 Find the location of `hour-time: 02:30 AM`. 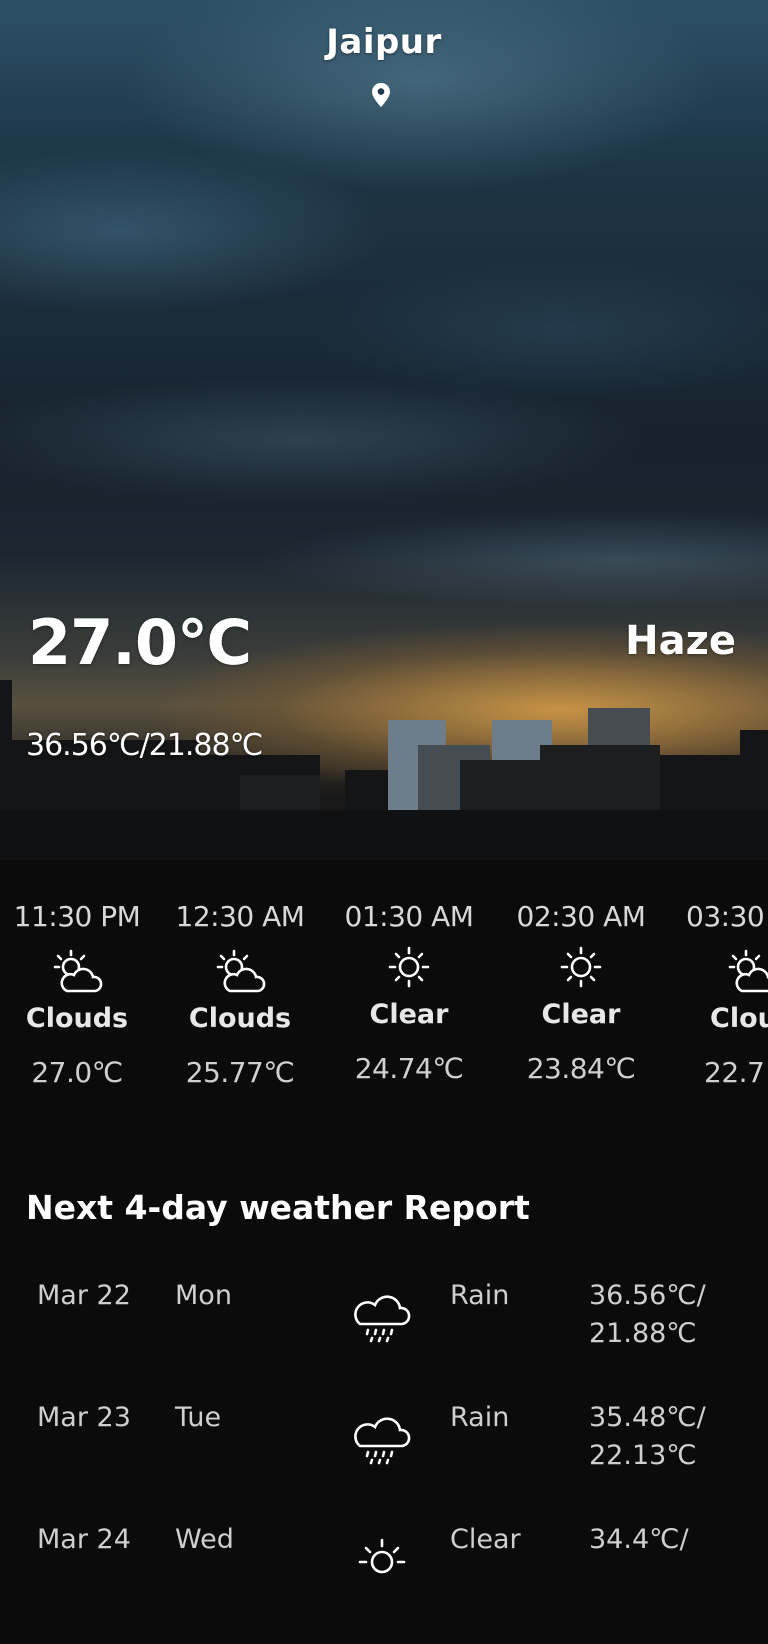

hour-time: 02:30 AM is located at coordinates (581, 916).